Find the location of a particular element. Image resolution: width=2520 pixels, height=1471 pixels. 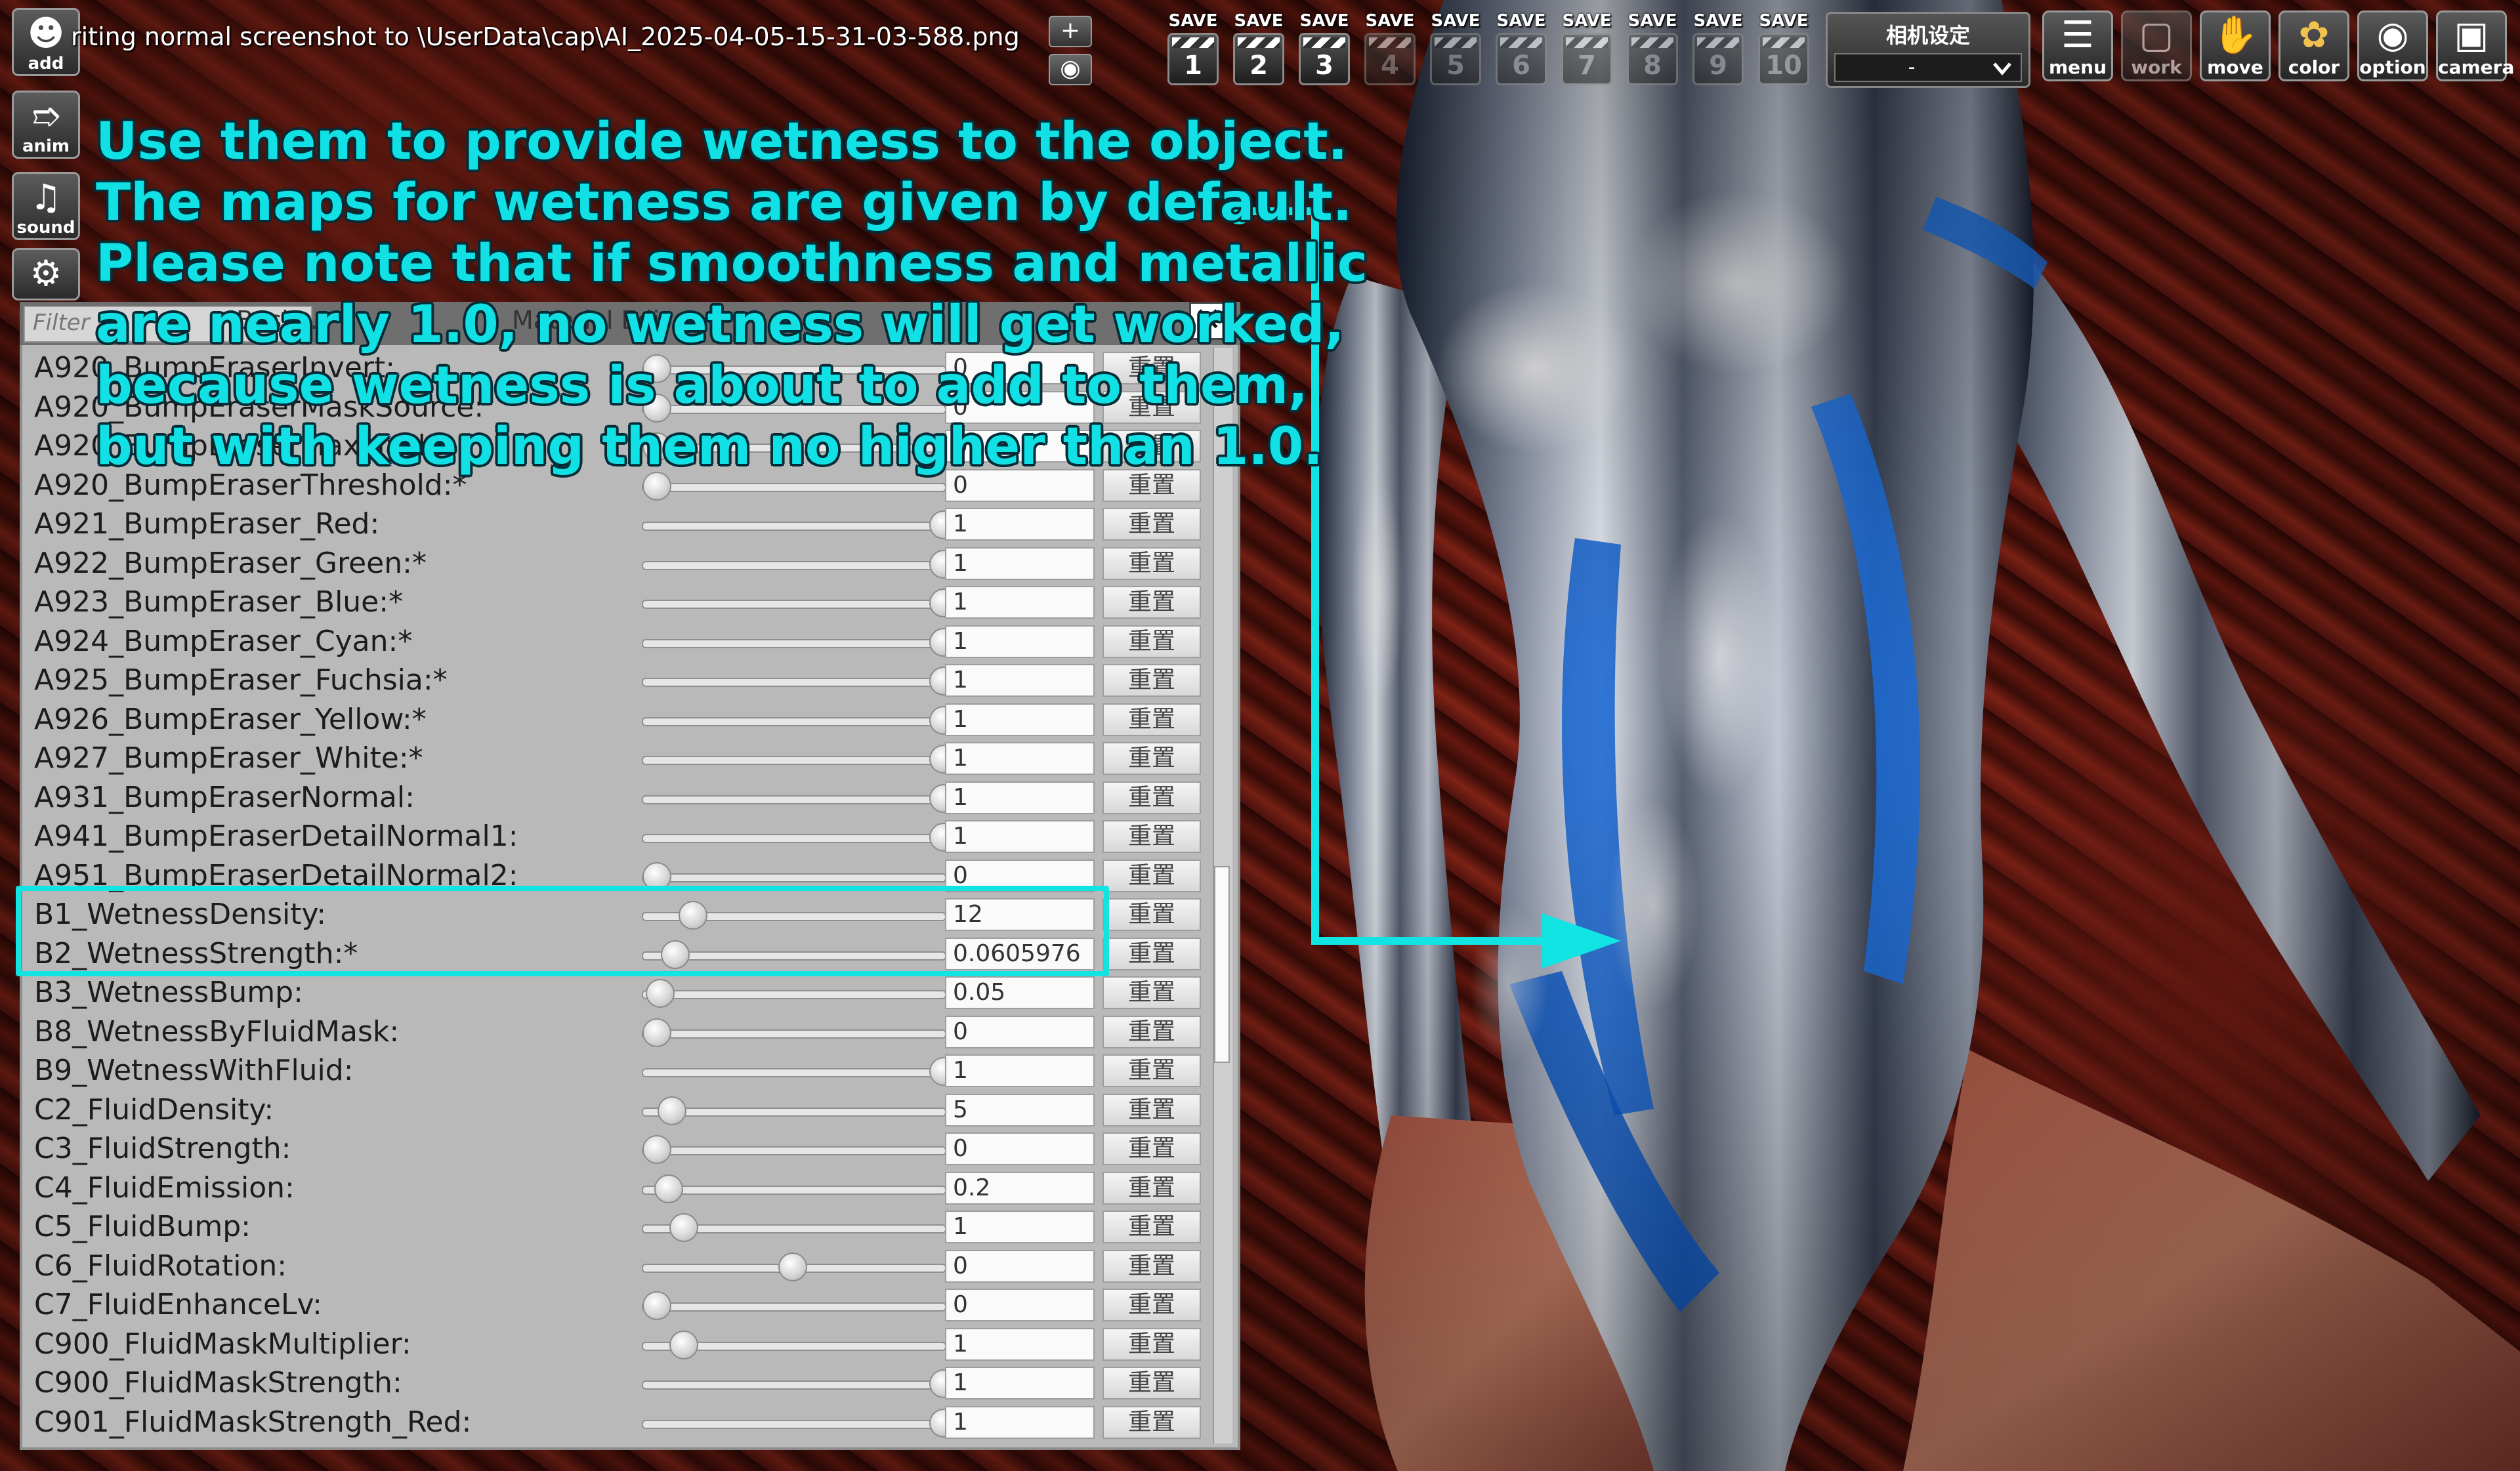

save-slot-10: SAVE 10 is located at coordinates (1784, 50).